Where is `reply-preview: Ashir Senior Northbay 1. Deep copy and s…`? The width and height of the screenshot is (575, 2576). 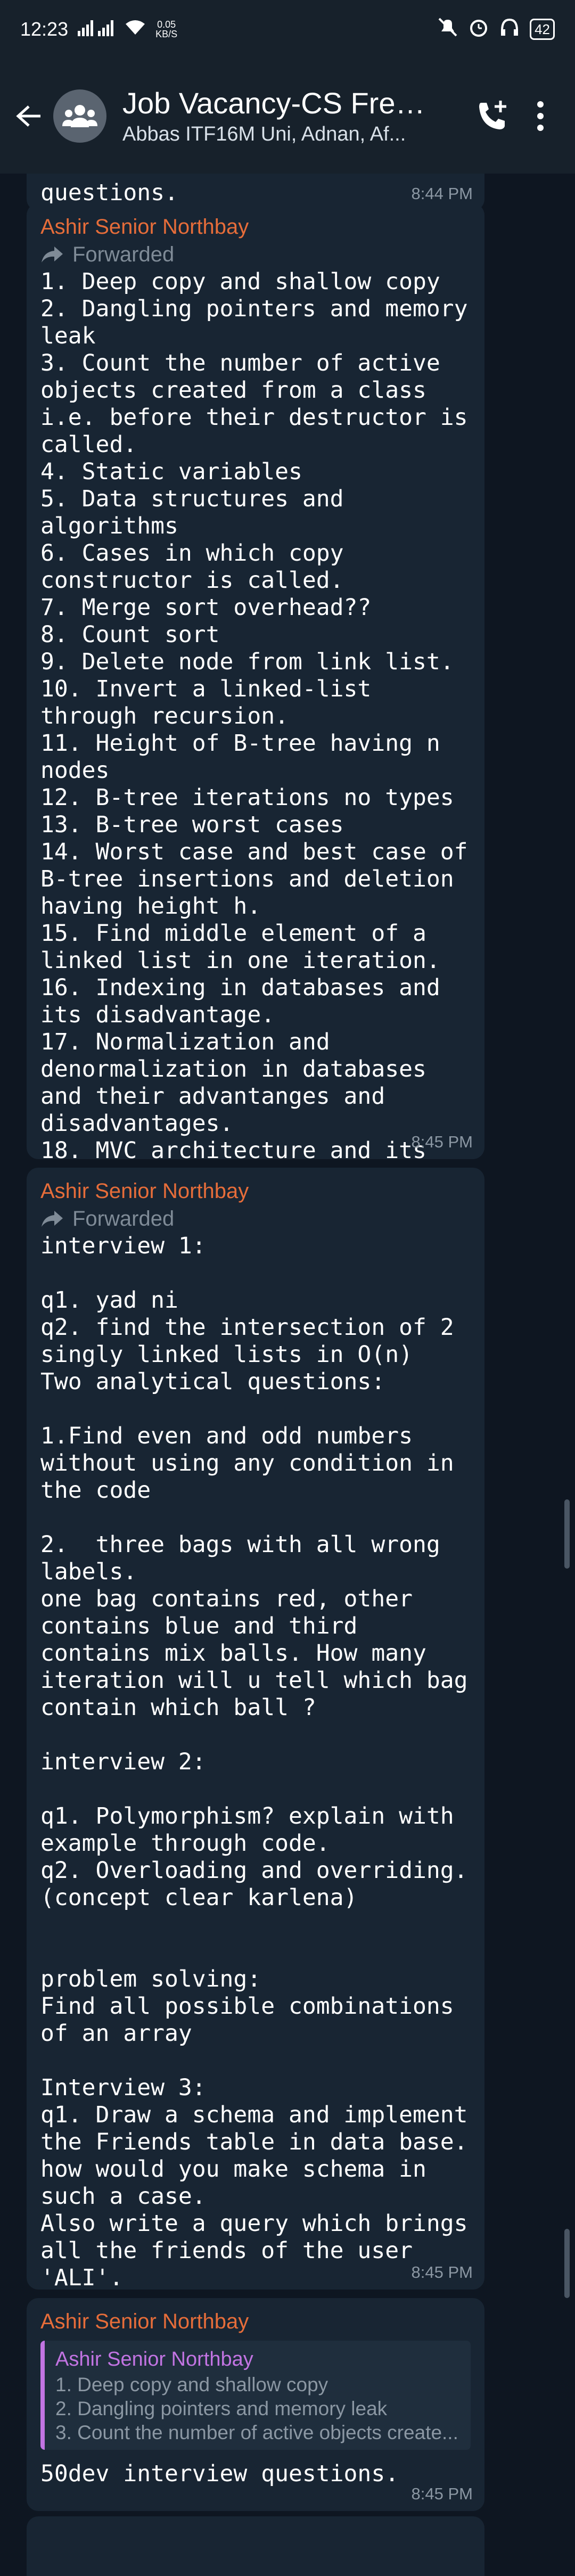
reply-preview: Ashir Senior Northbay 1. Deep copy and s… is located at coordinates (256, 2395).